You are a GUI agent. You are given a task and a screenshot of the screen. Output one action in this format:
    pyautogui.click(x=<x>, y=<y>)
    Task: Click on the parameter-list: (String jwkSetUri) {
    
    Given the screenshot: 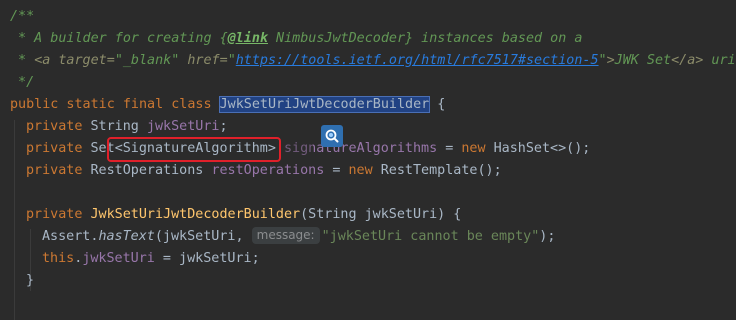 What is the action you would take?
    pyautogui.click(x=381, y=214)
    